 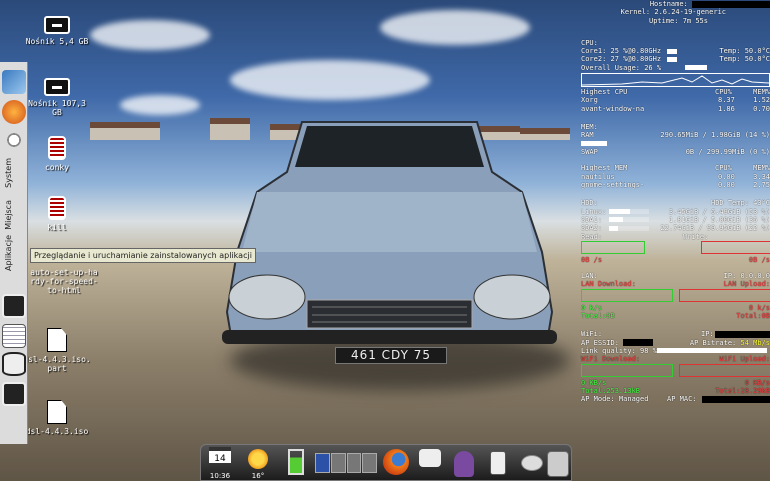 I want to click on wifi-up-total: Total:28.29kB, so click(x=742, y=390).